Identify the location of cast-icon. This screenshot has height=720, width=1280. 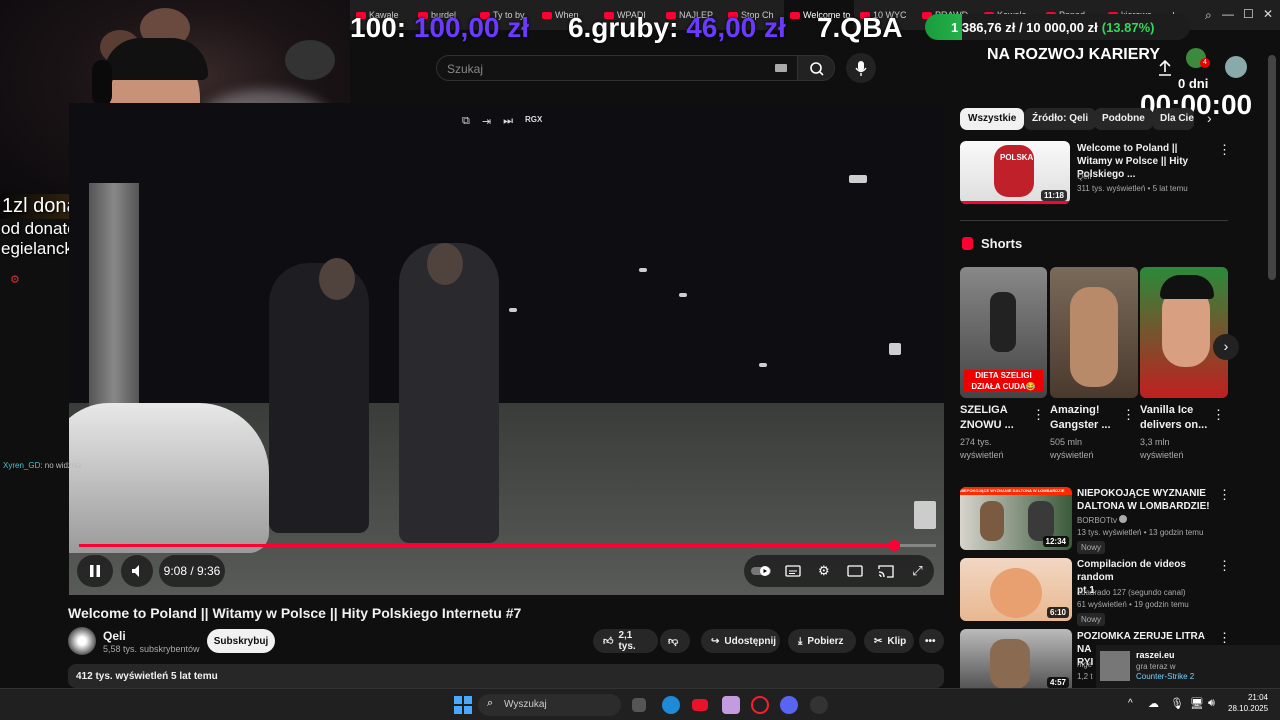
(886, 571).